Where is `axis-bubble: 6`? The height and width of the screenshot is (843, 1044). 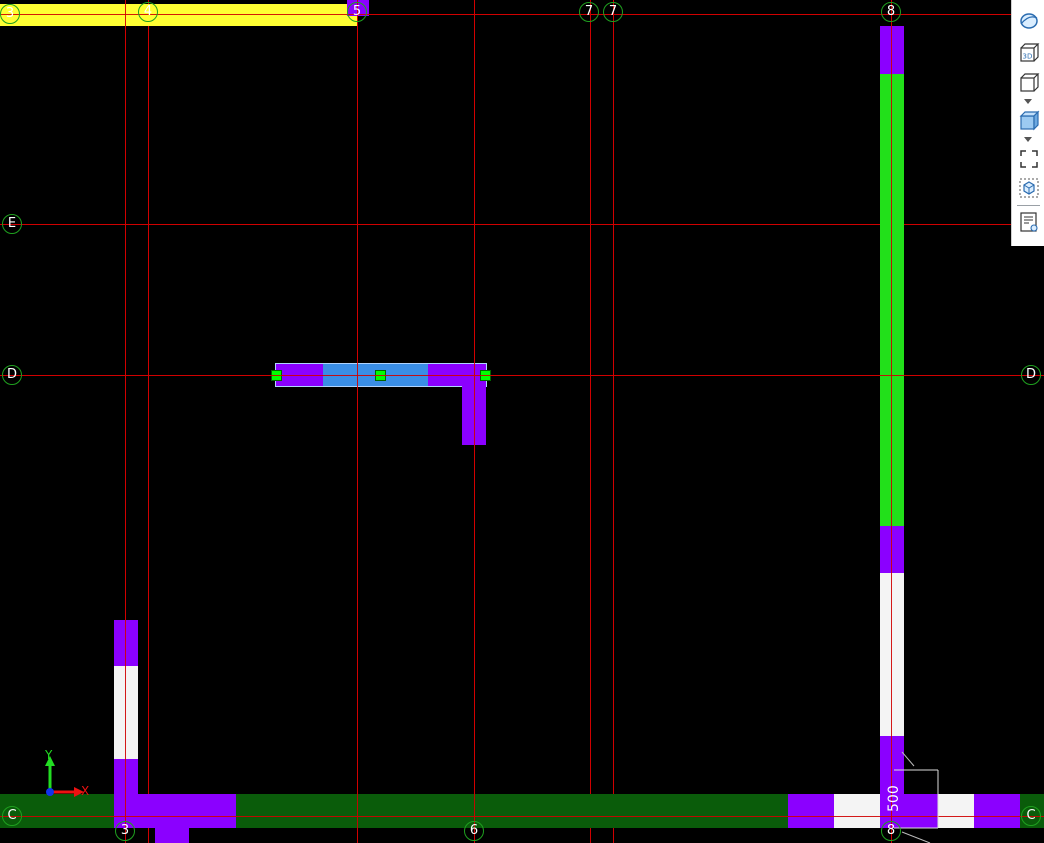 axis-bubble: 6 is located at coordinates (474, 831).